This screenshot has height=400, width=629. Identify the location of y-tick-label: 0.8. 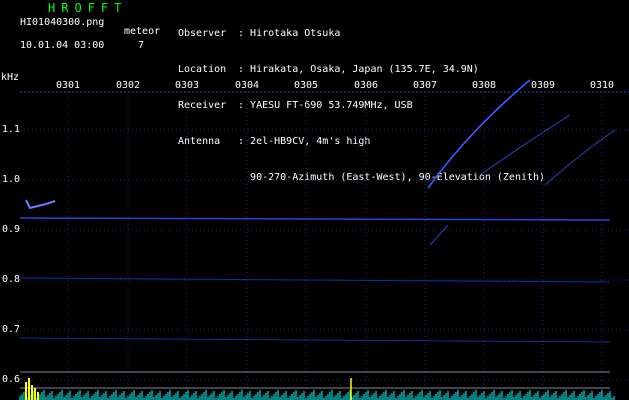
(11, 279).